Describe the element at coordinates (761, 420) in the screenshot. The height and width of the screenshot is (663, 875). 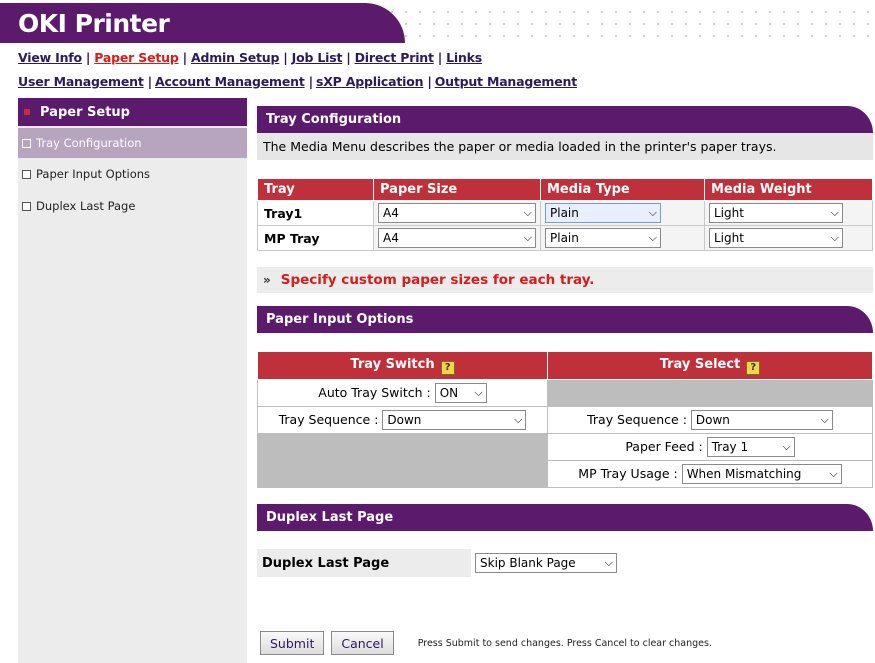
I see `select-tray-sequence-select: Down ⌵` at that location.